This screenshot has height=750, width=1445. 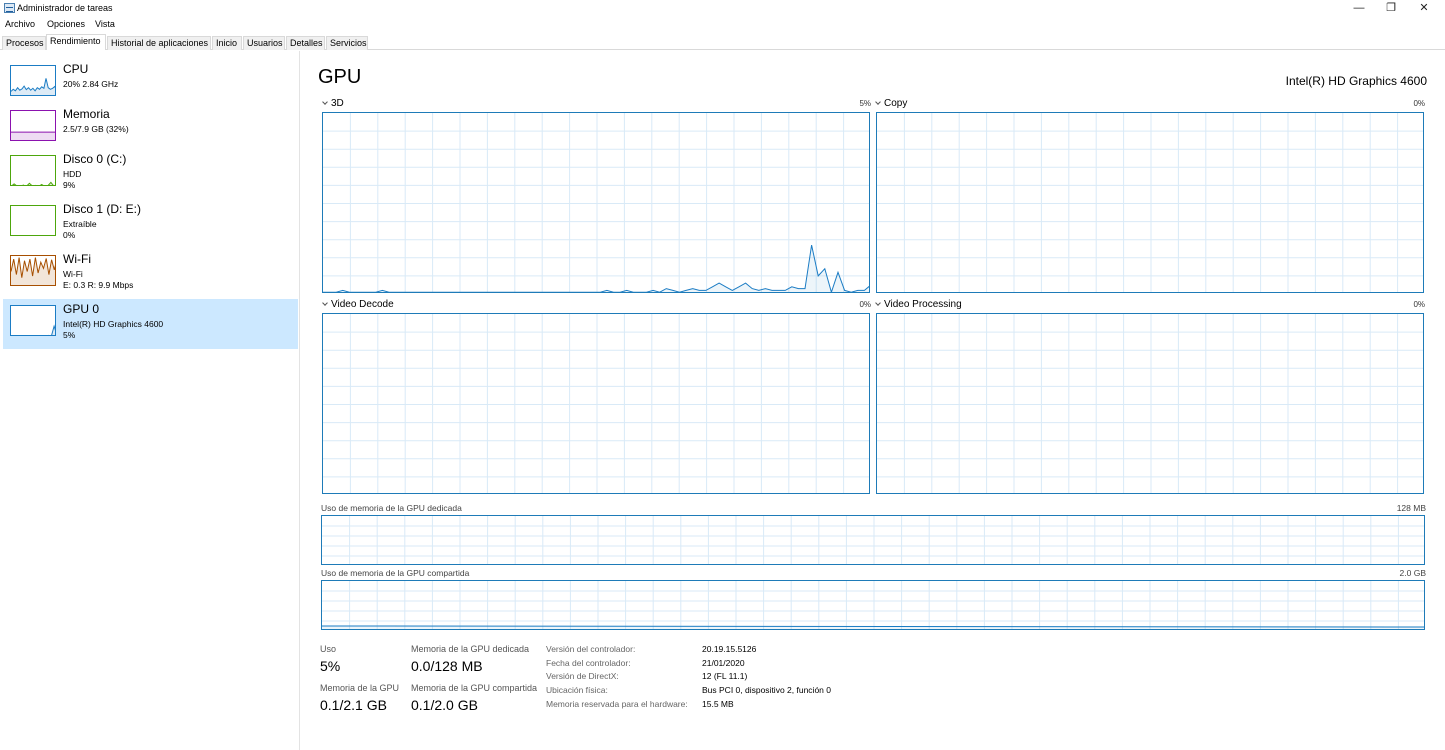 I want to click on engine-label: Copy, so click(x=896, y=103).